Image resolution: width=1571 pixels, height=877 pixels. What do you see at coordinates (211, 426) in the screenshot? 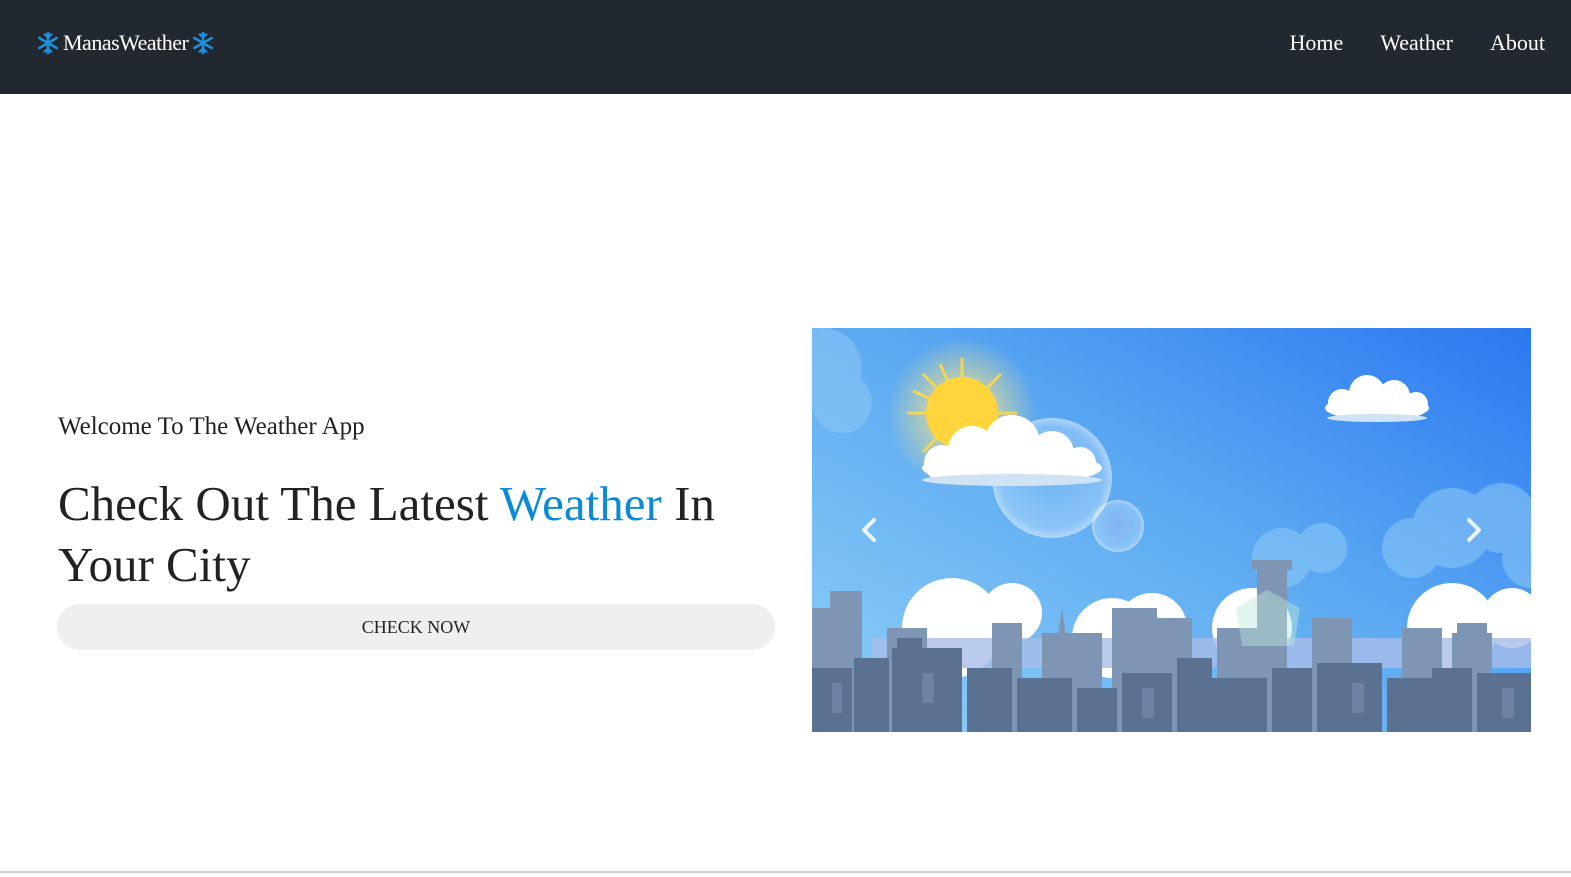
I see `welcome-text: Welcome To The Weather App` at bounding box center [211, 426].